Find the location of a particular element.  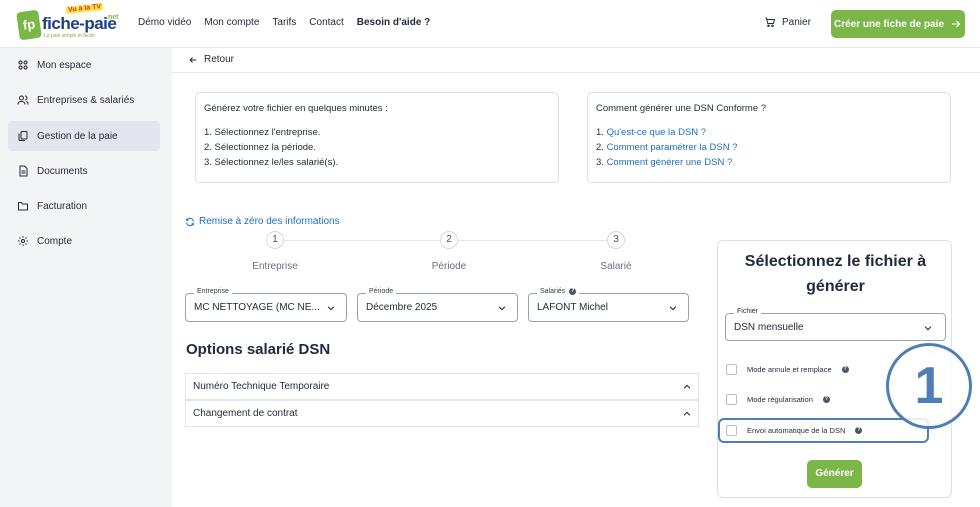

salaries-select-label: Salariés is located at coordinates (553, 291).